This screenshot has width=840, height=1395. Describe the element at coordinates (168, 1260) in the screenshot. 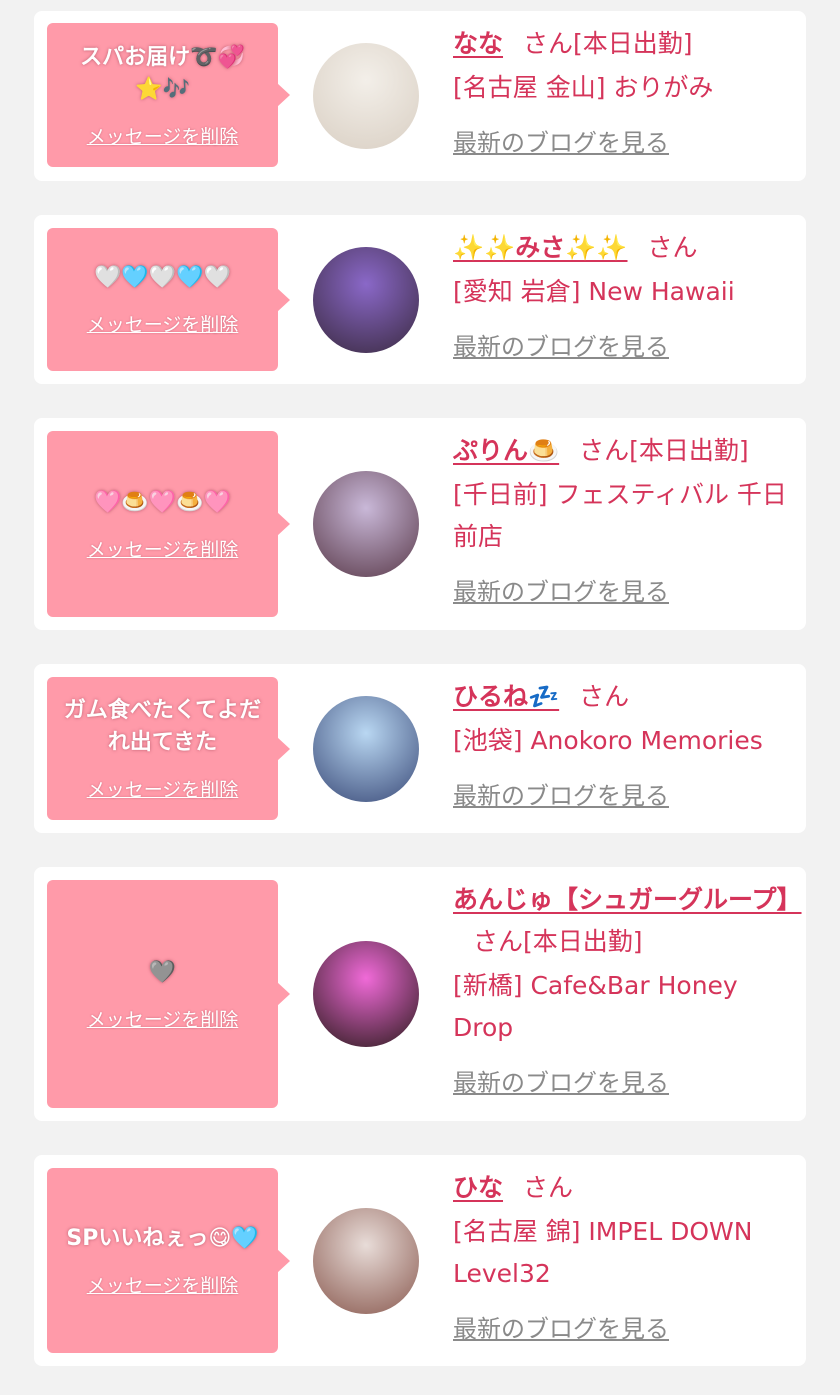

I see `message-bubble: SPいいねぇっ😋🩵 メッセージを削除` at that location.